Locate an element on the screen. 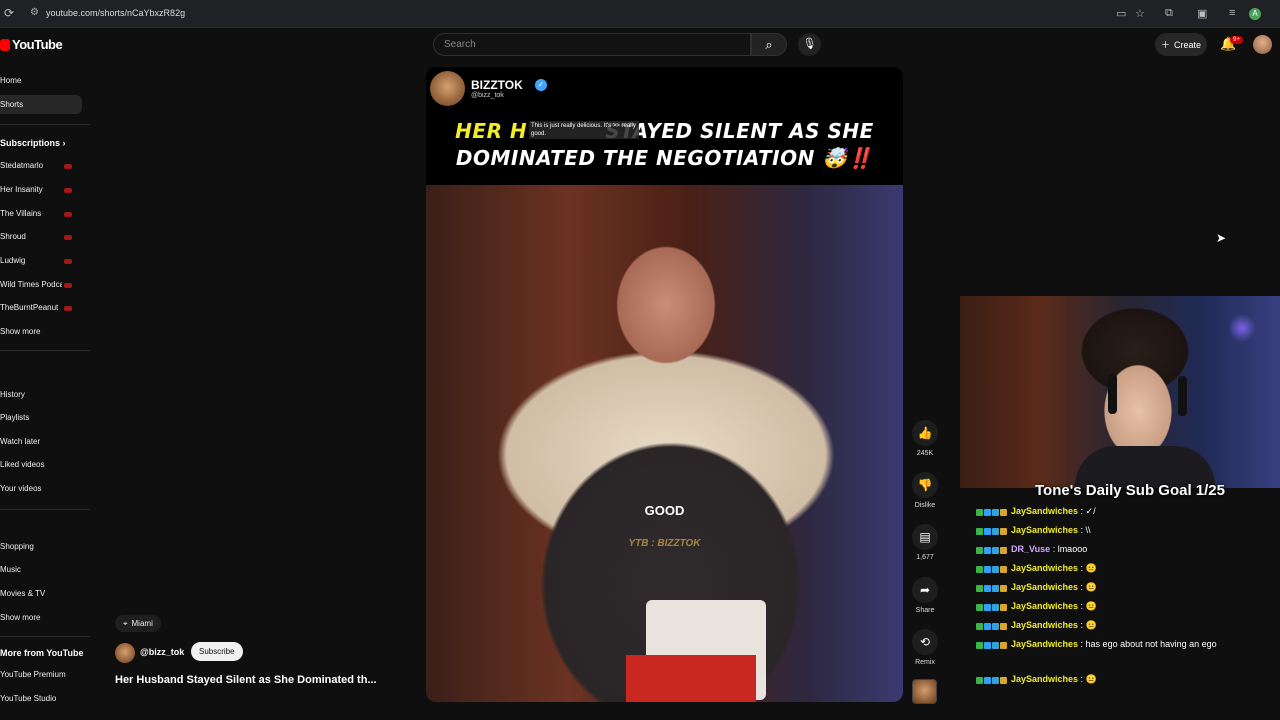 This screenshot has height=720, width=1280. sidebar-item-subscription: Wild Times Podcast is located at coordinates (31, 284).